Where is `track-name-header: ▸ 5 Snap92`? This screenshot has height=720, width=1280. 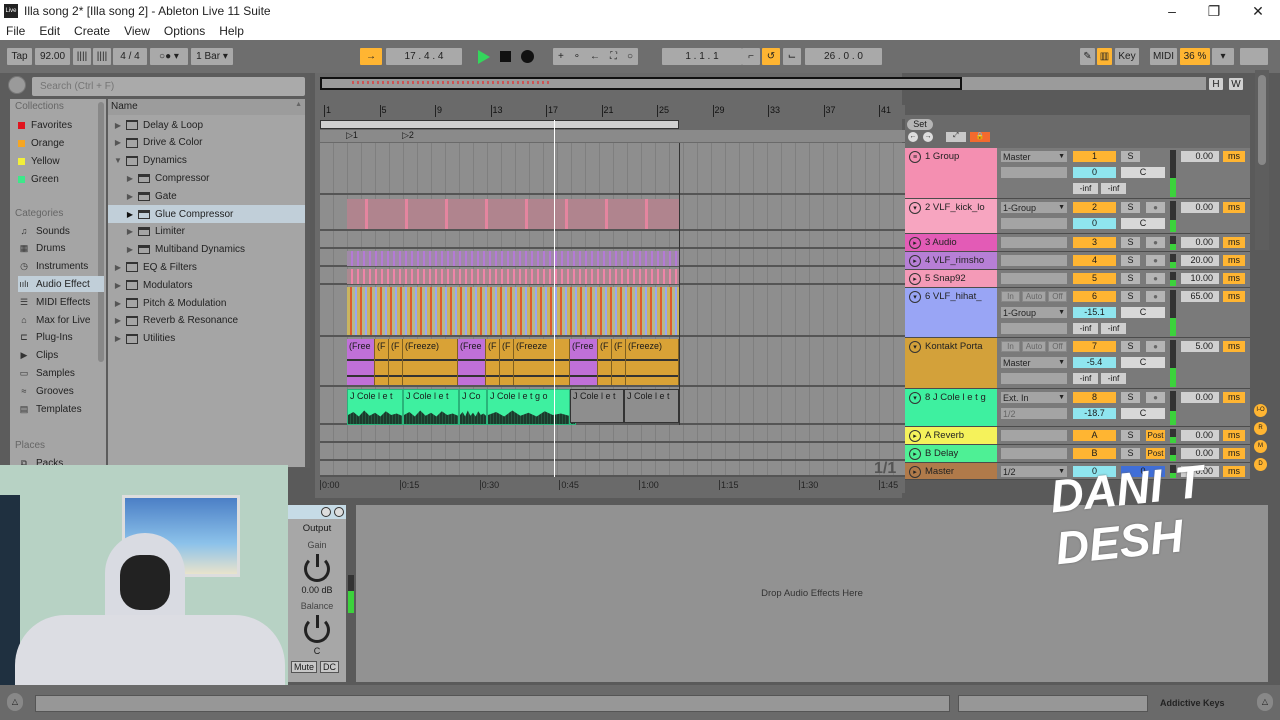
track-name-header: ▸ 5 Snap92 is located at coordinates (951, 278).